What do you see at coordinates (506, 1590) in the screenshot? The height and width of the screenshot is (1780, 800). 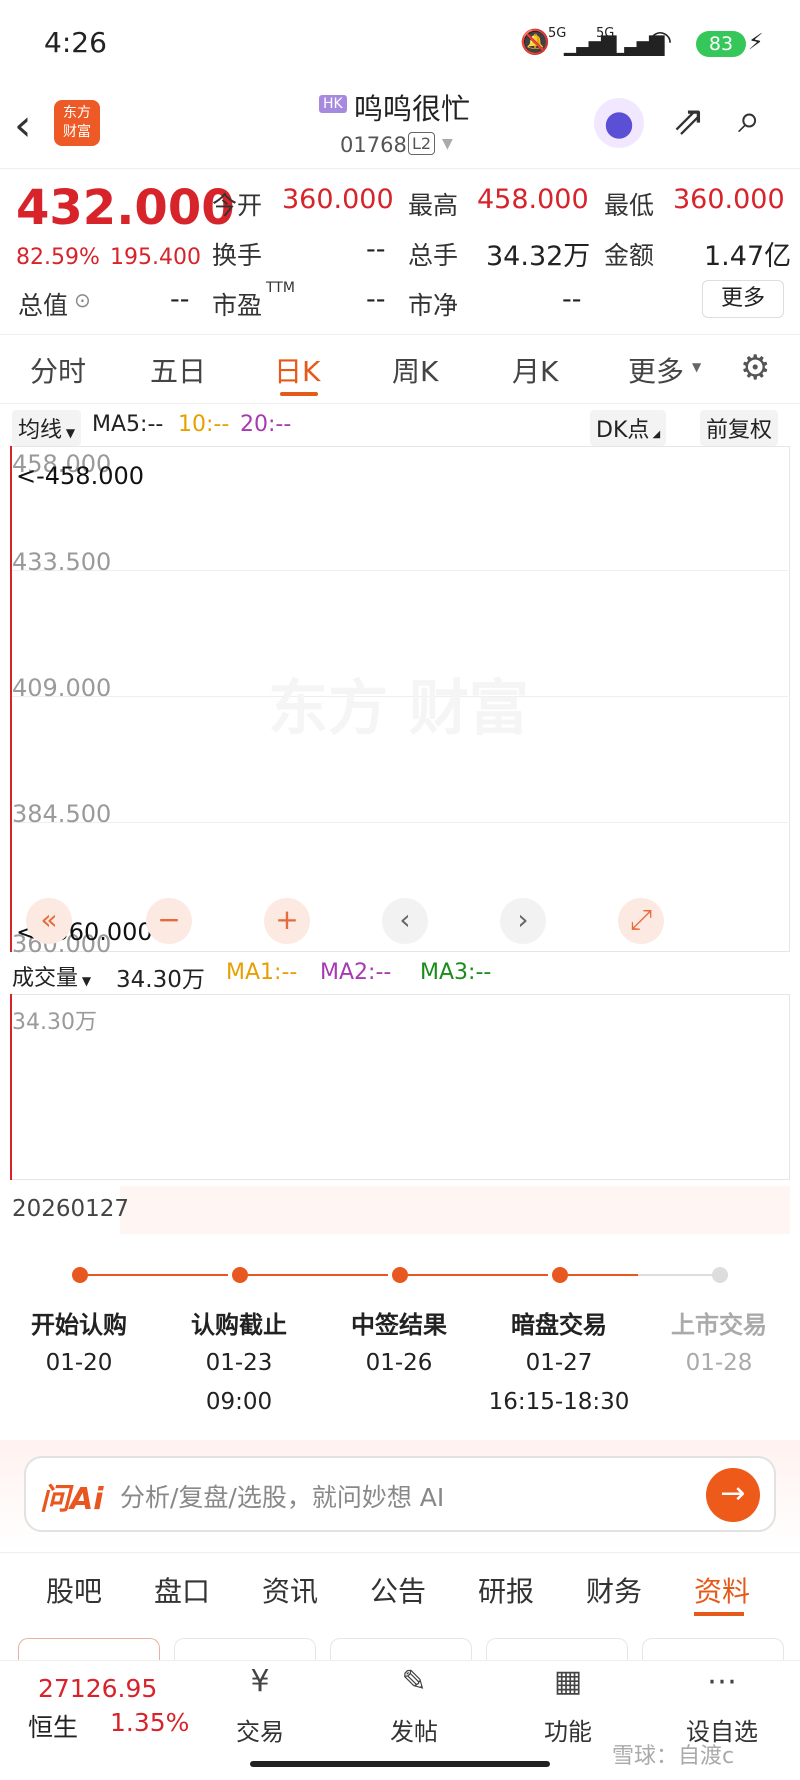 I see `tab-research: 研报` at bounding box center [506, 1590].